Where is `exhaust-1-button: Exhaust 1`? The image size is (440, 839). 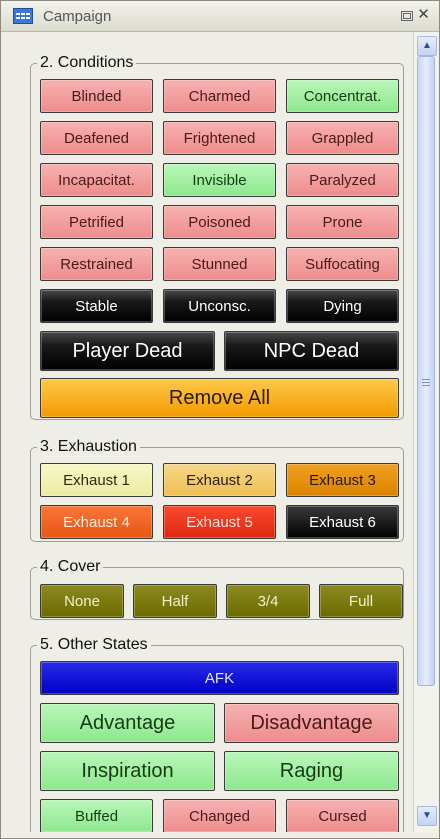 exhaust-1-button: Exhaust 1 is located at coordinates (96, 480).